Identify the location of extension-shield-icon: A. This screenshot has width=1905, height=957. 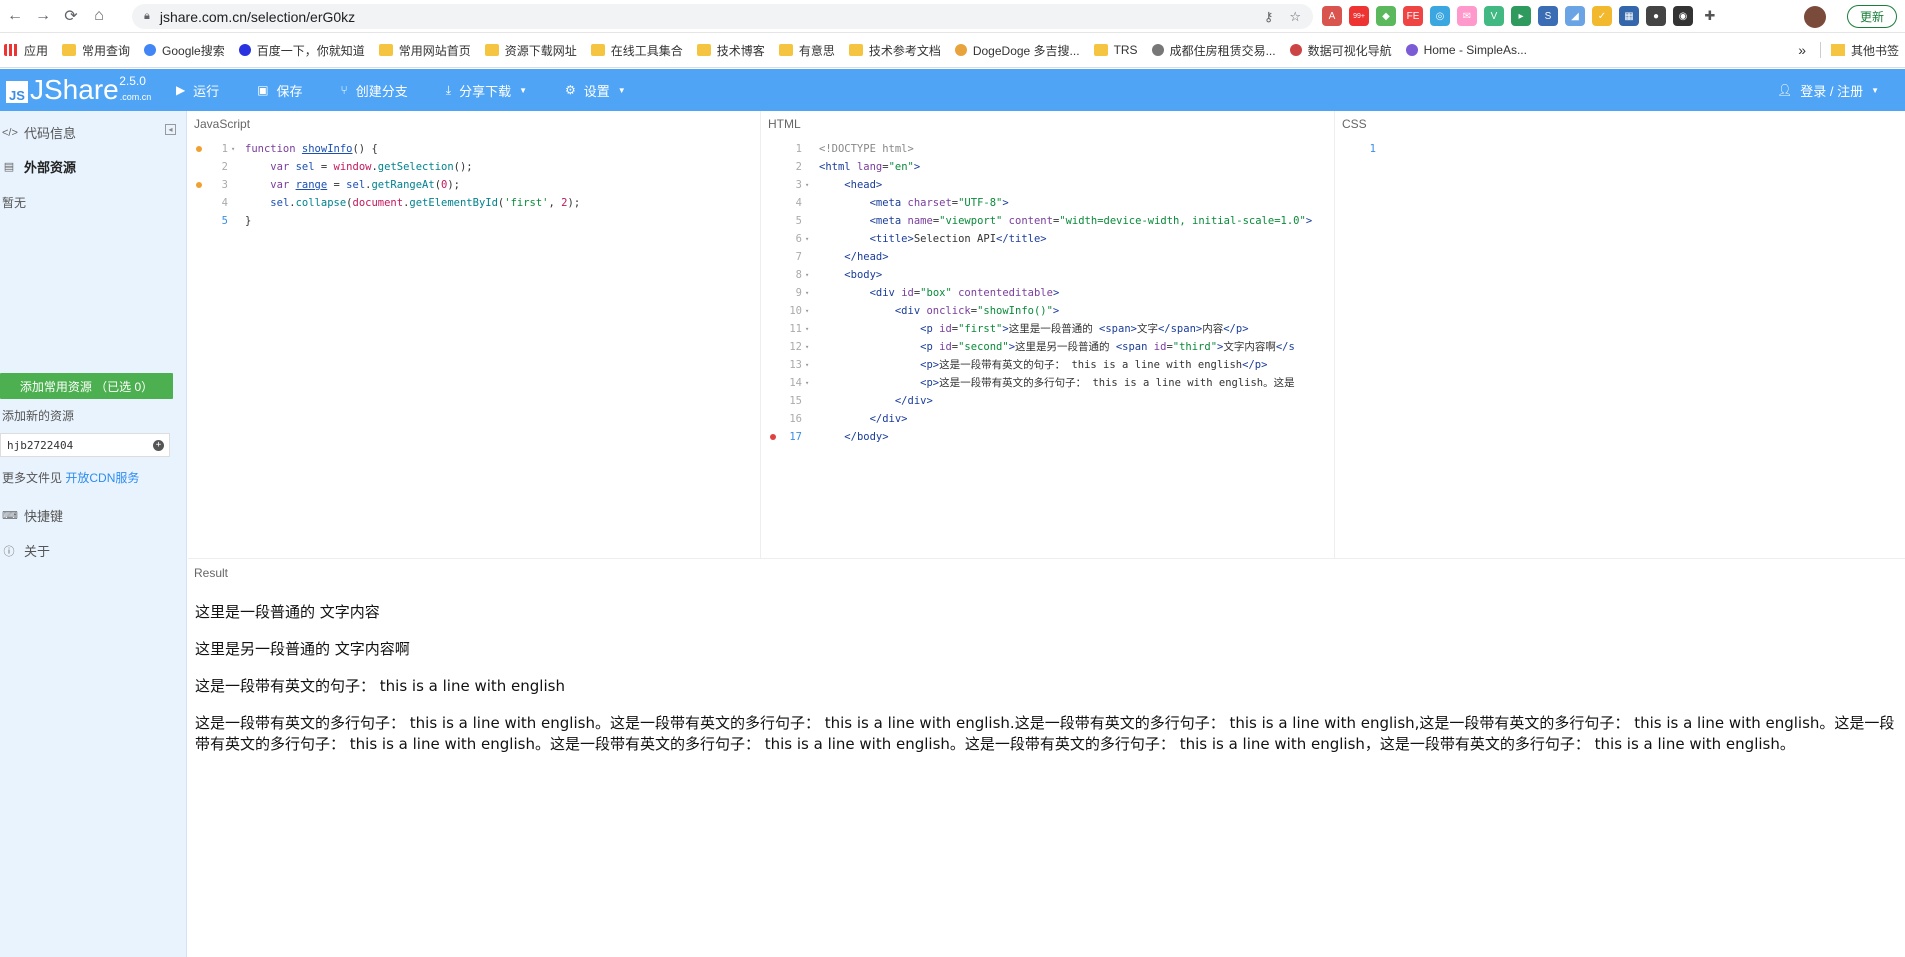
(1332, 16).